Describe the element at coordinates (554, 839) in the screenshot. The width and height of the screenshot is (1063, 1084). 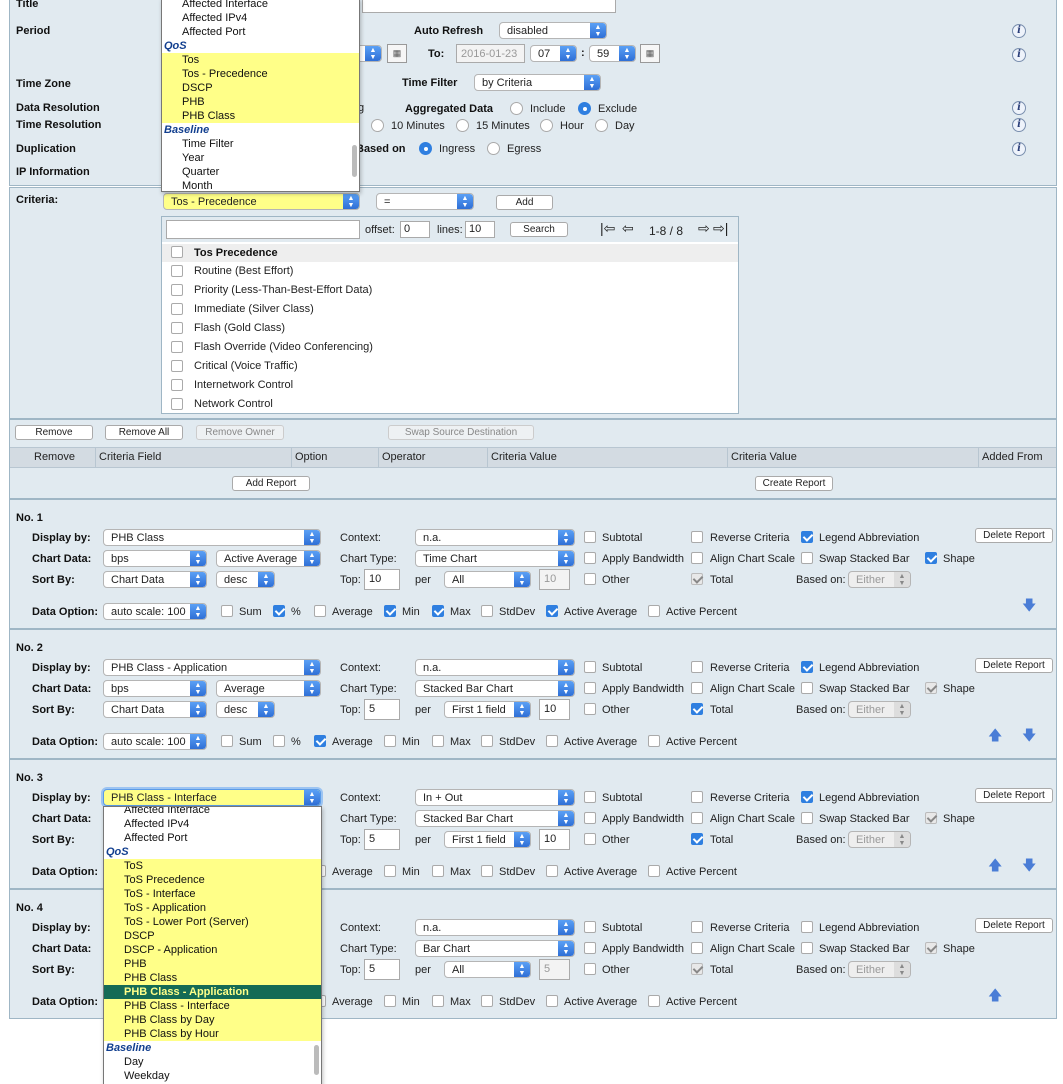
I see `per-count-input: 10` at that location.